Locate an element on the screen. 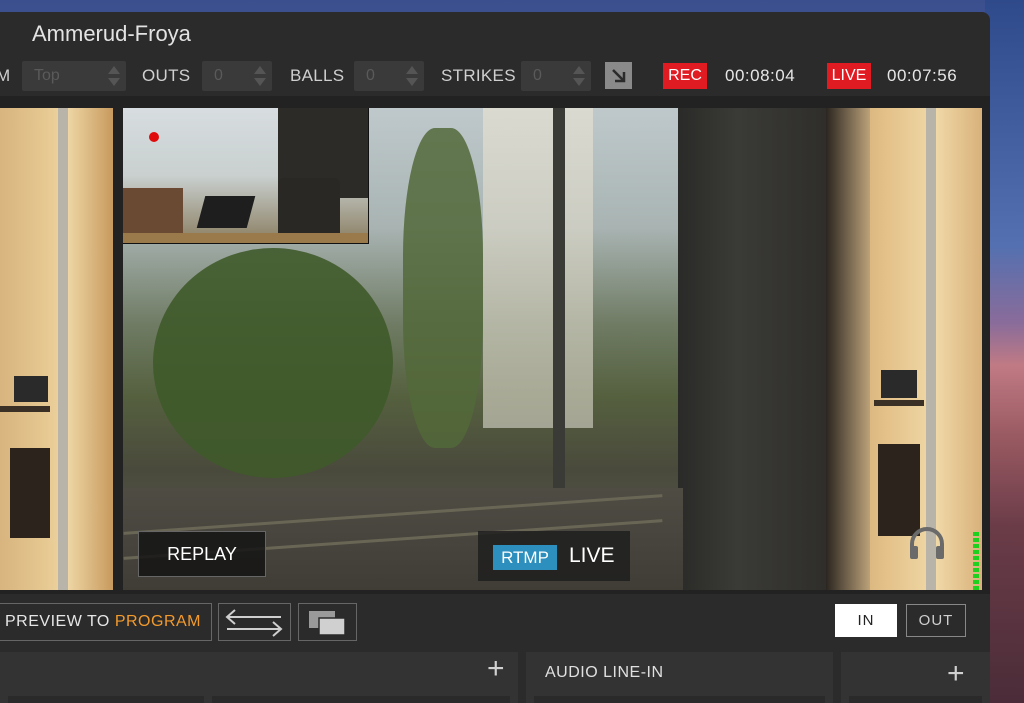 The width and height of the screenshot is (1024, 703). outs-value: 0 is located at coordinates (218, 75).